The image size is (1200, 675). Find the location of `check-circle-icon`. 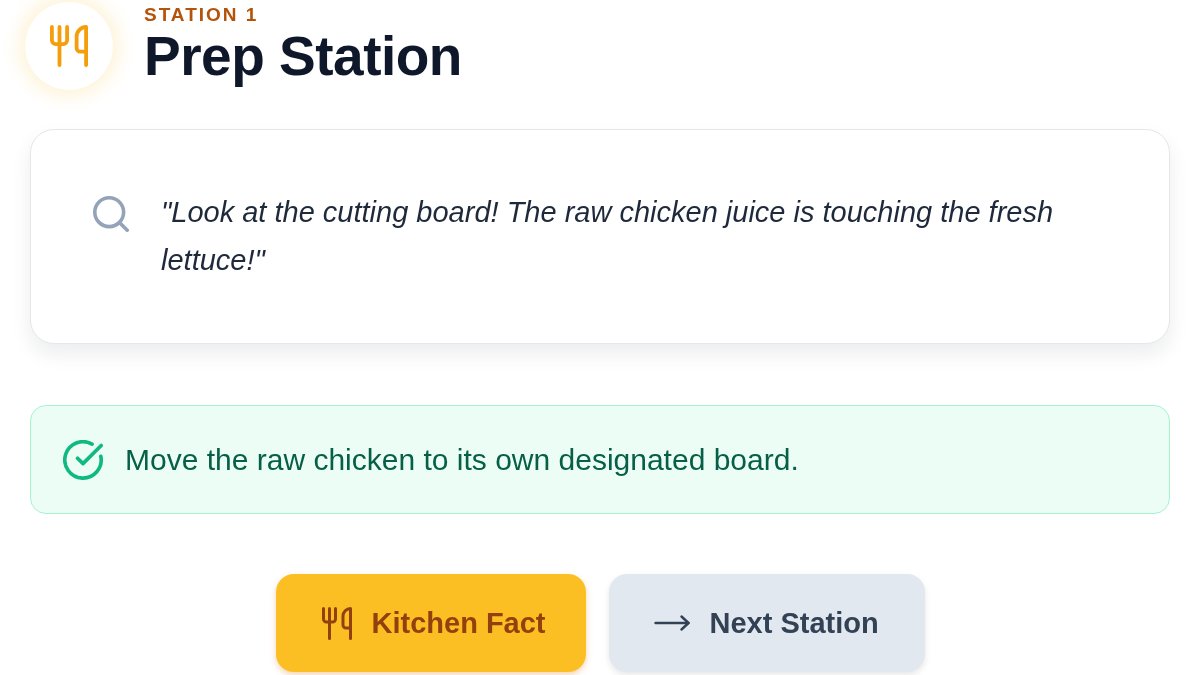

check-circle-icon is located at coordinates (83, 459).